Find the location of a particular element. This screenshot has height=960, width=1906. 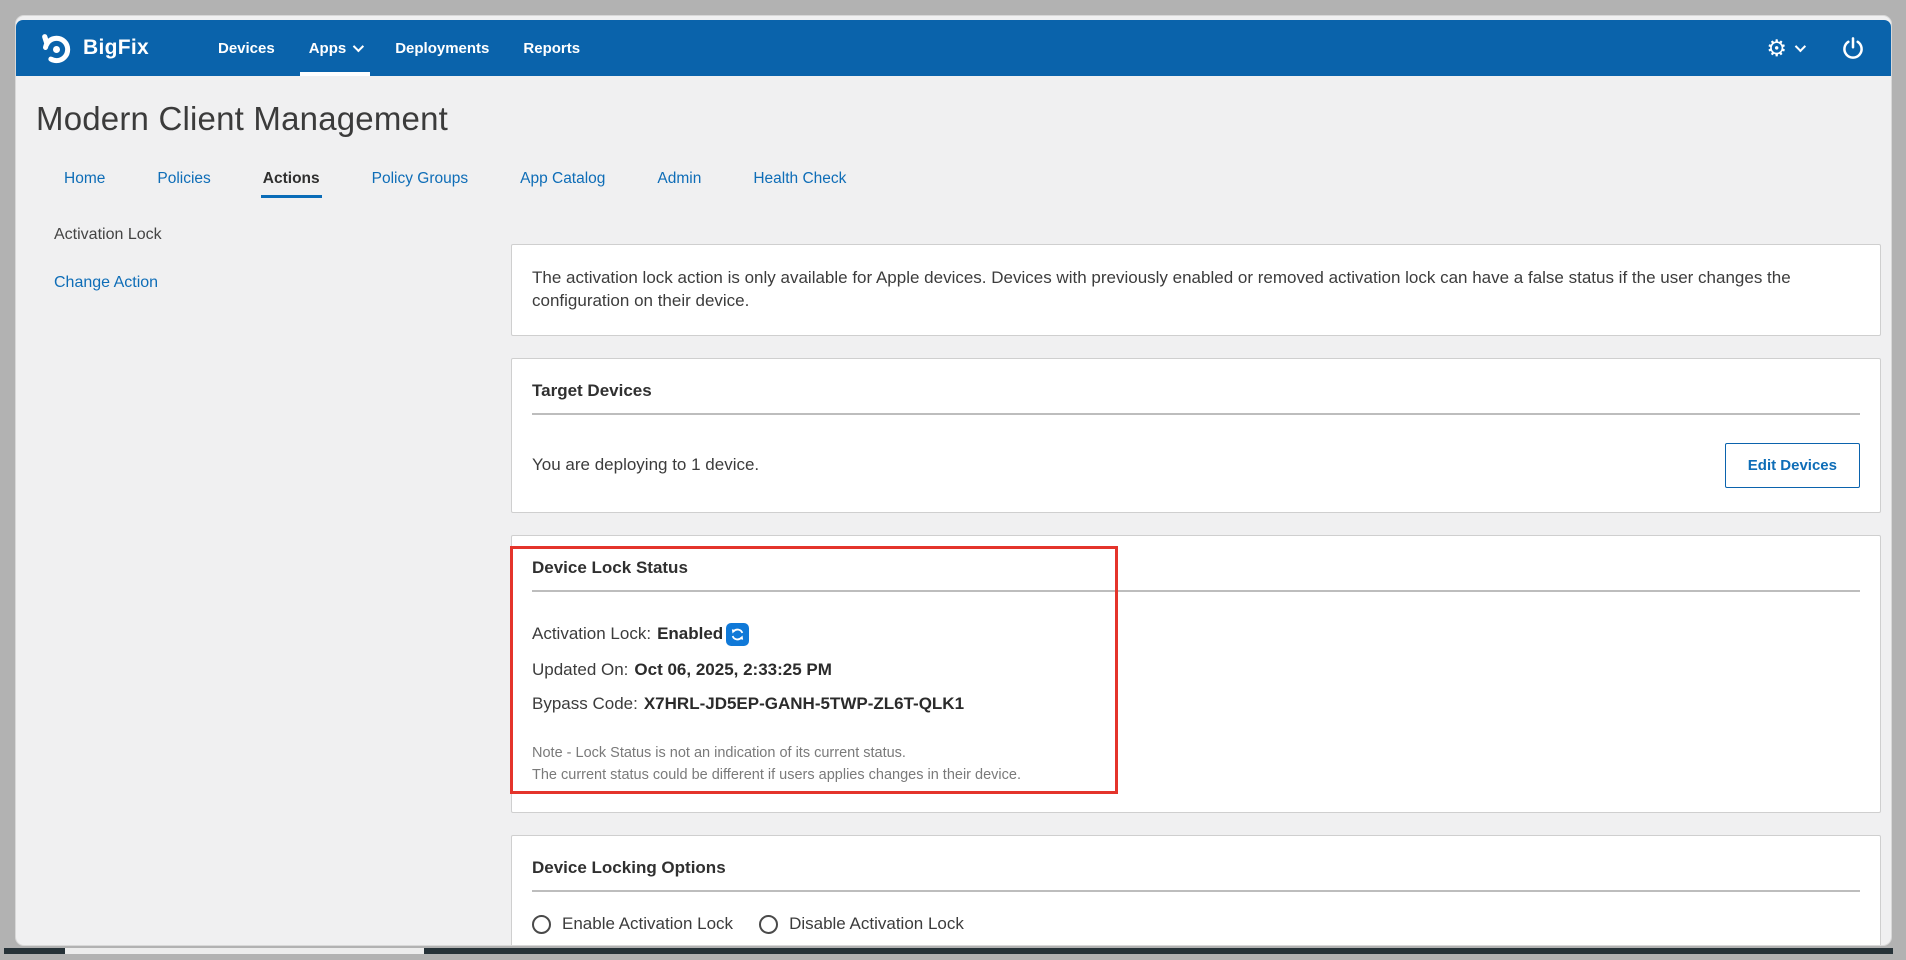

disable-activation-lock-option: Disable Activation Lock is located at coordinates (861, 924).